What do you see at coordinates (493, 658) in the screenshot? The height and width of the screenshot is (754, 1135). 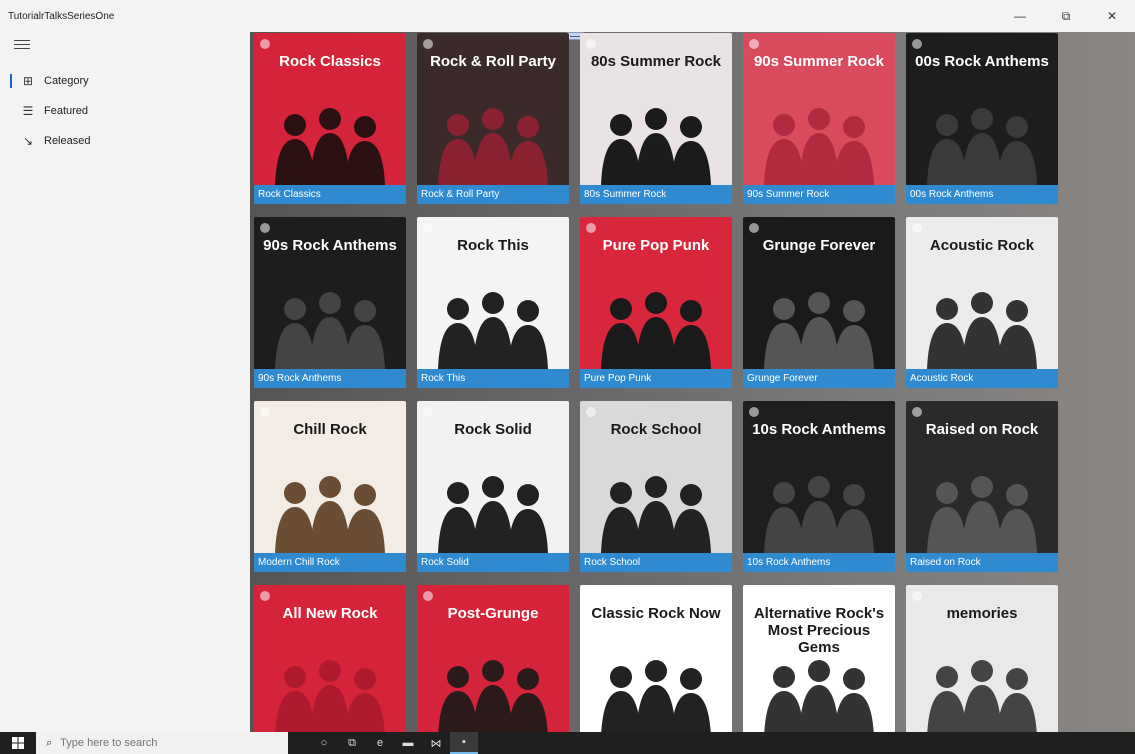 I see `playlist-tile: Post-GrungePost-Grunge` at bounding box center [493, 658].